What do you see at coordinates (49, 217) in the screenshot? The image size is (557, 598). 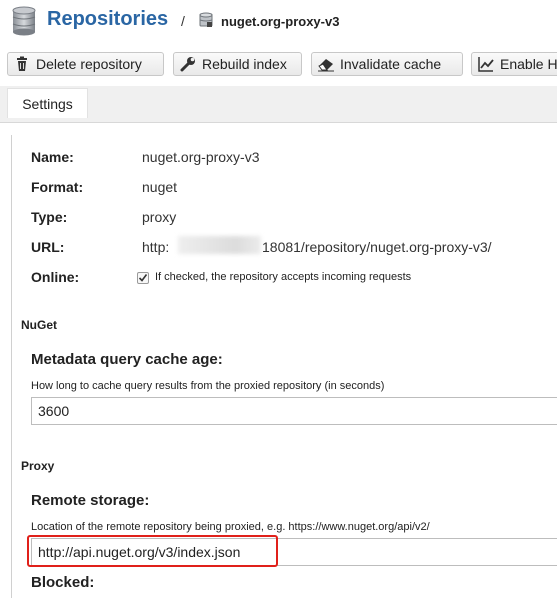 I see `type-label: Type:` at bounding box center [49, 217].